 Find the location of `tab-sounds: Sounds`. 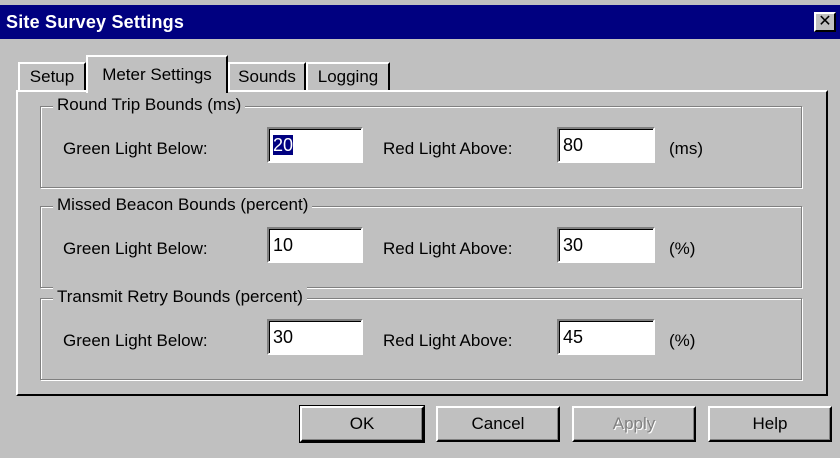

tab-sounds: Sounds is located at coordinates (267, 76).